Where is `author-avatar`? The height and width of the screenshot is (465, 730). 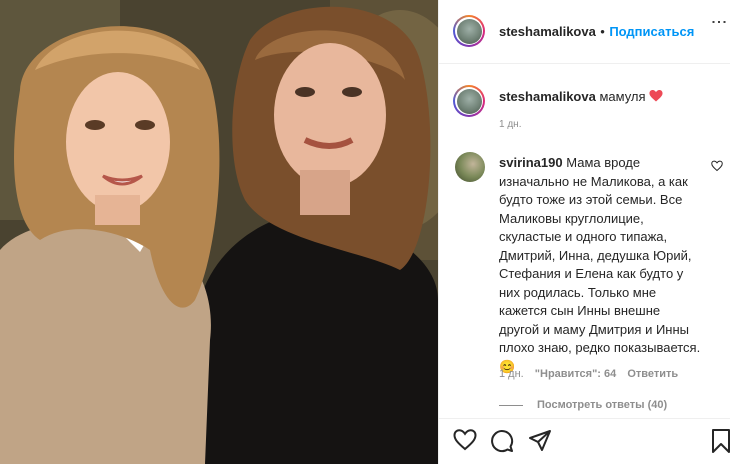 author-avatar is located at coordinates (469, 31).